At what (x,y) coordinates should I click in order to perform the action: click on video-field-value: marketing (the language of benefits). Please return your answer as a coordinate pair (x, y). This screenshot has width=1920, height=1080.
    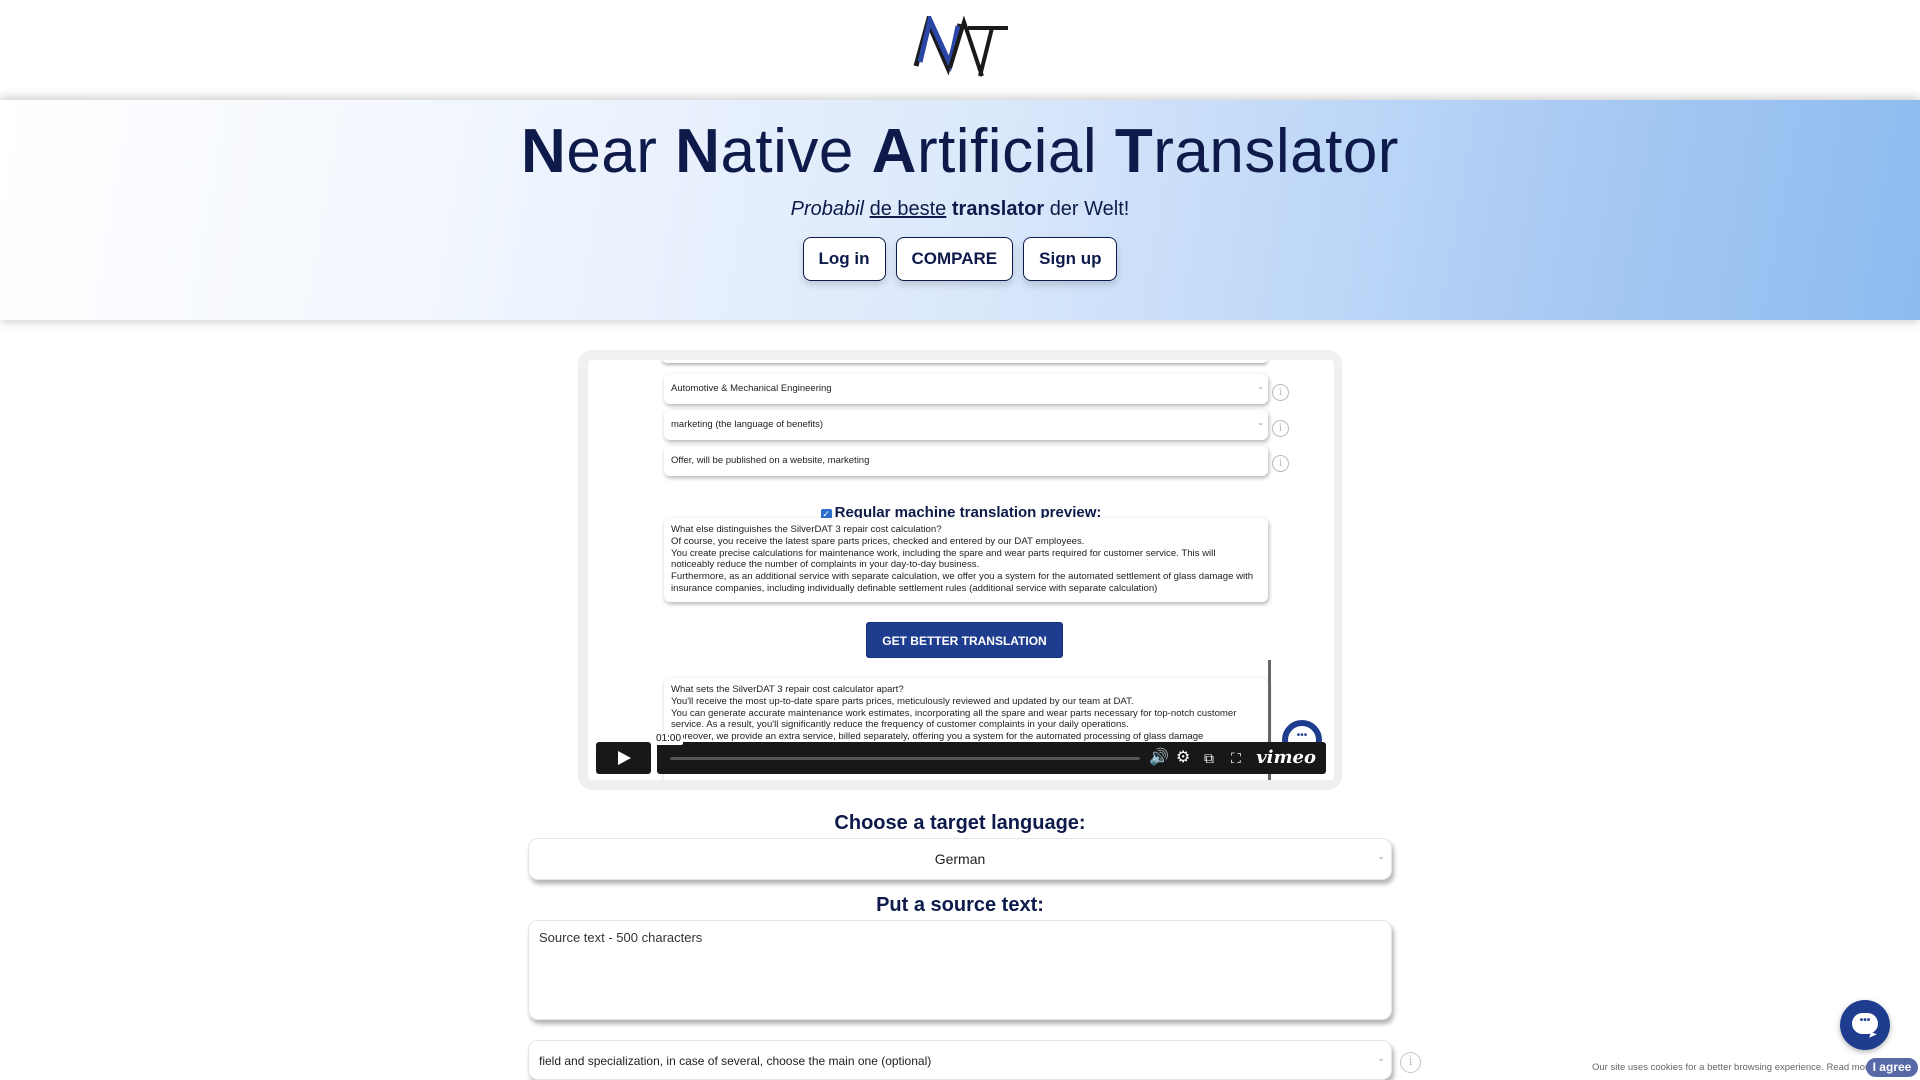
    Looking at the image, I should click on (747, 424).